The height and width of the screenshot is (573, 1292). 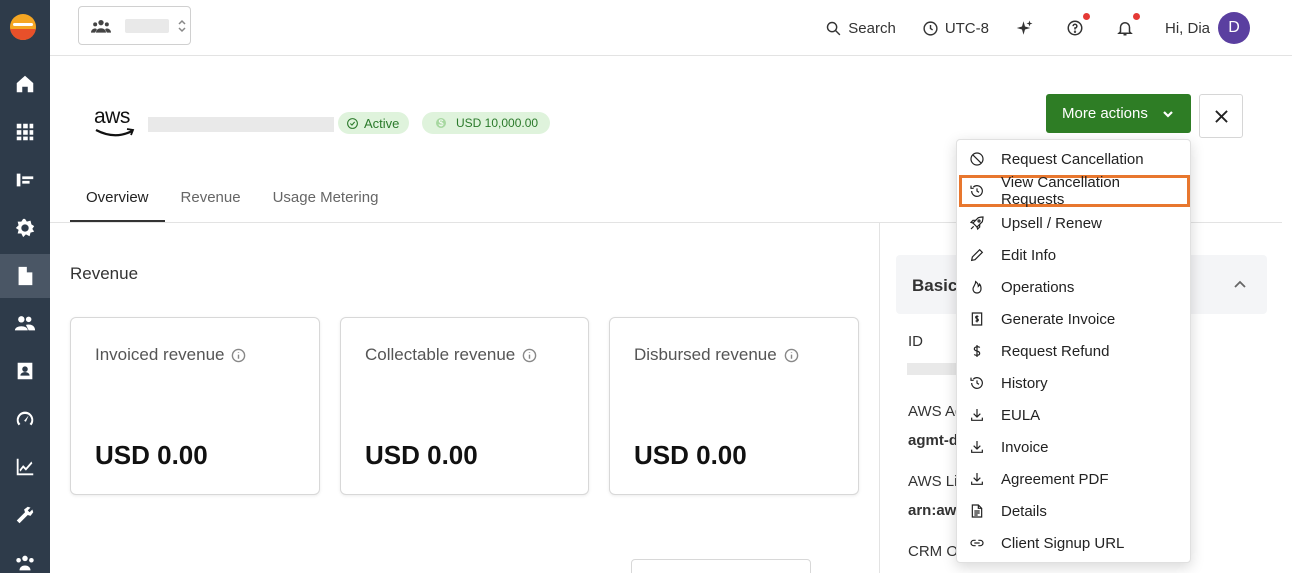 I want to click on card-value: USD 0.00, so click(x=421, y=455).